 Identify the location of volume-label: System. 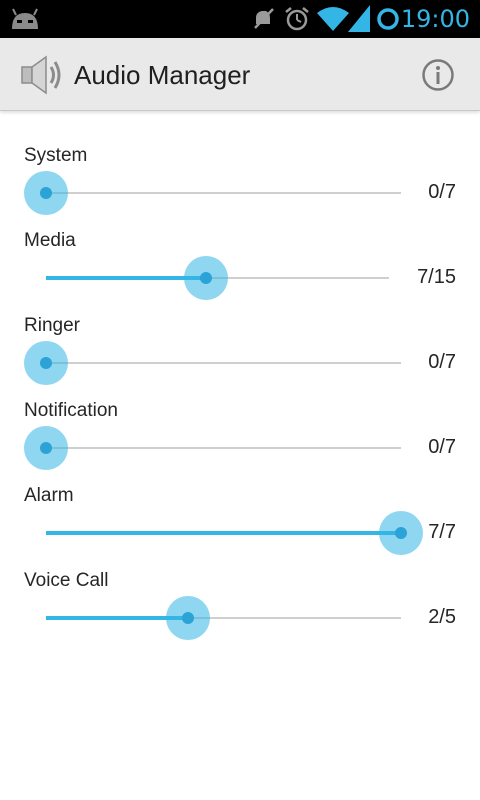
(56, 155).